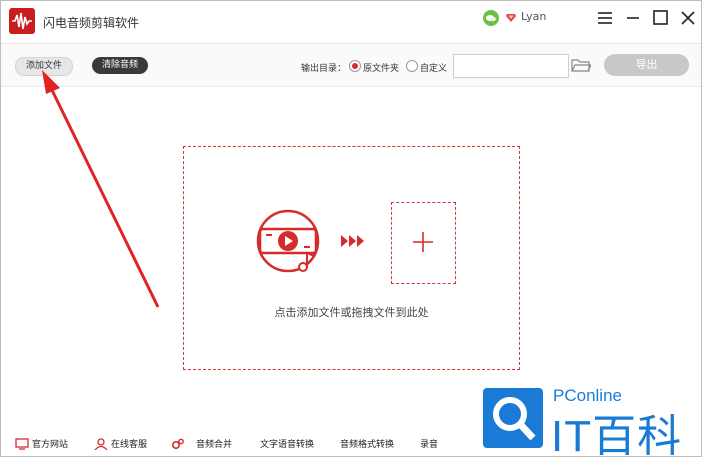 The width and height of the screenshot is (702, 464). I want to click on clear-audio-button: 清除音频, so click(120, 65).